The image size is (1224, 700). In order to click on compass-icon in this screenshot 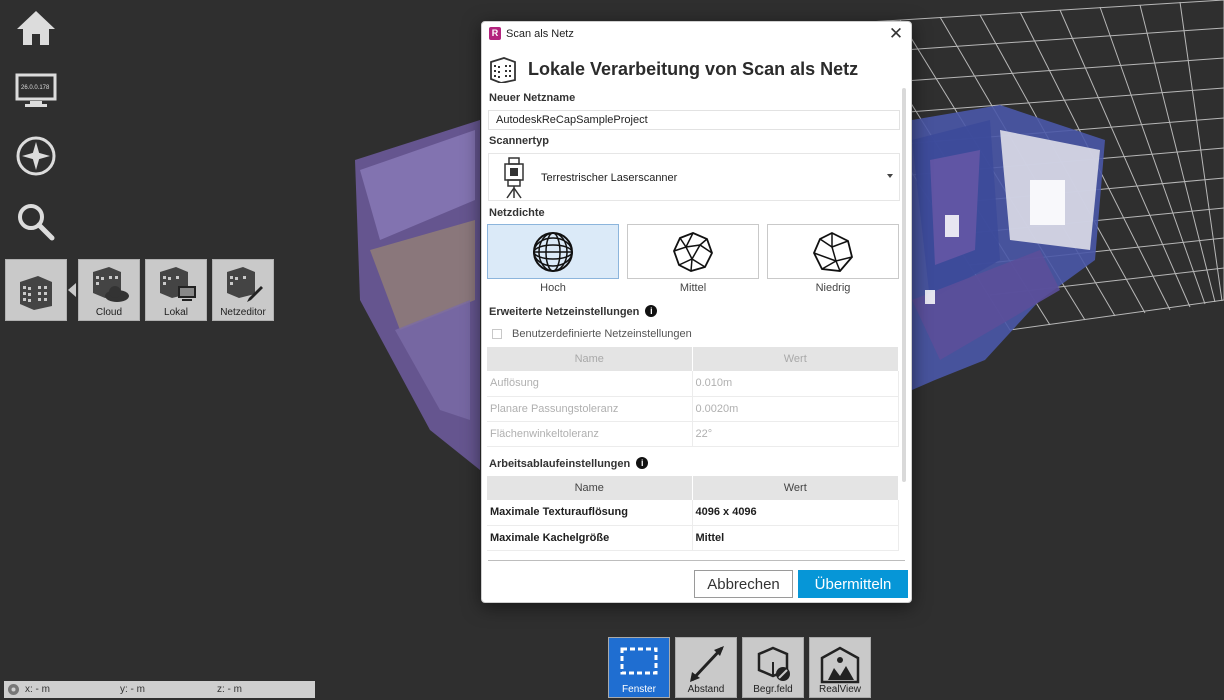, I will do `click(36, 156)`.